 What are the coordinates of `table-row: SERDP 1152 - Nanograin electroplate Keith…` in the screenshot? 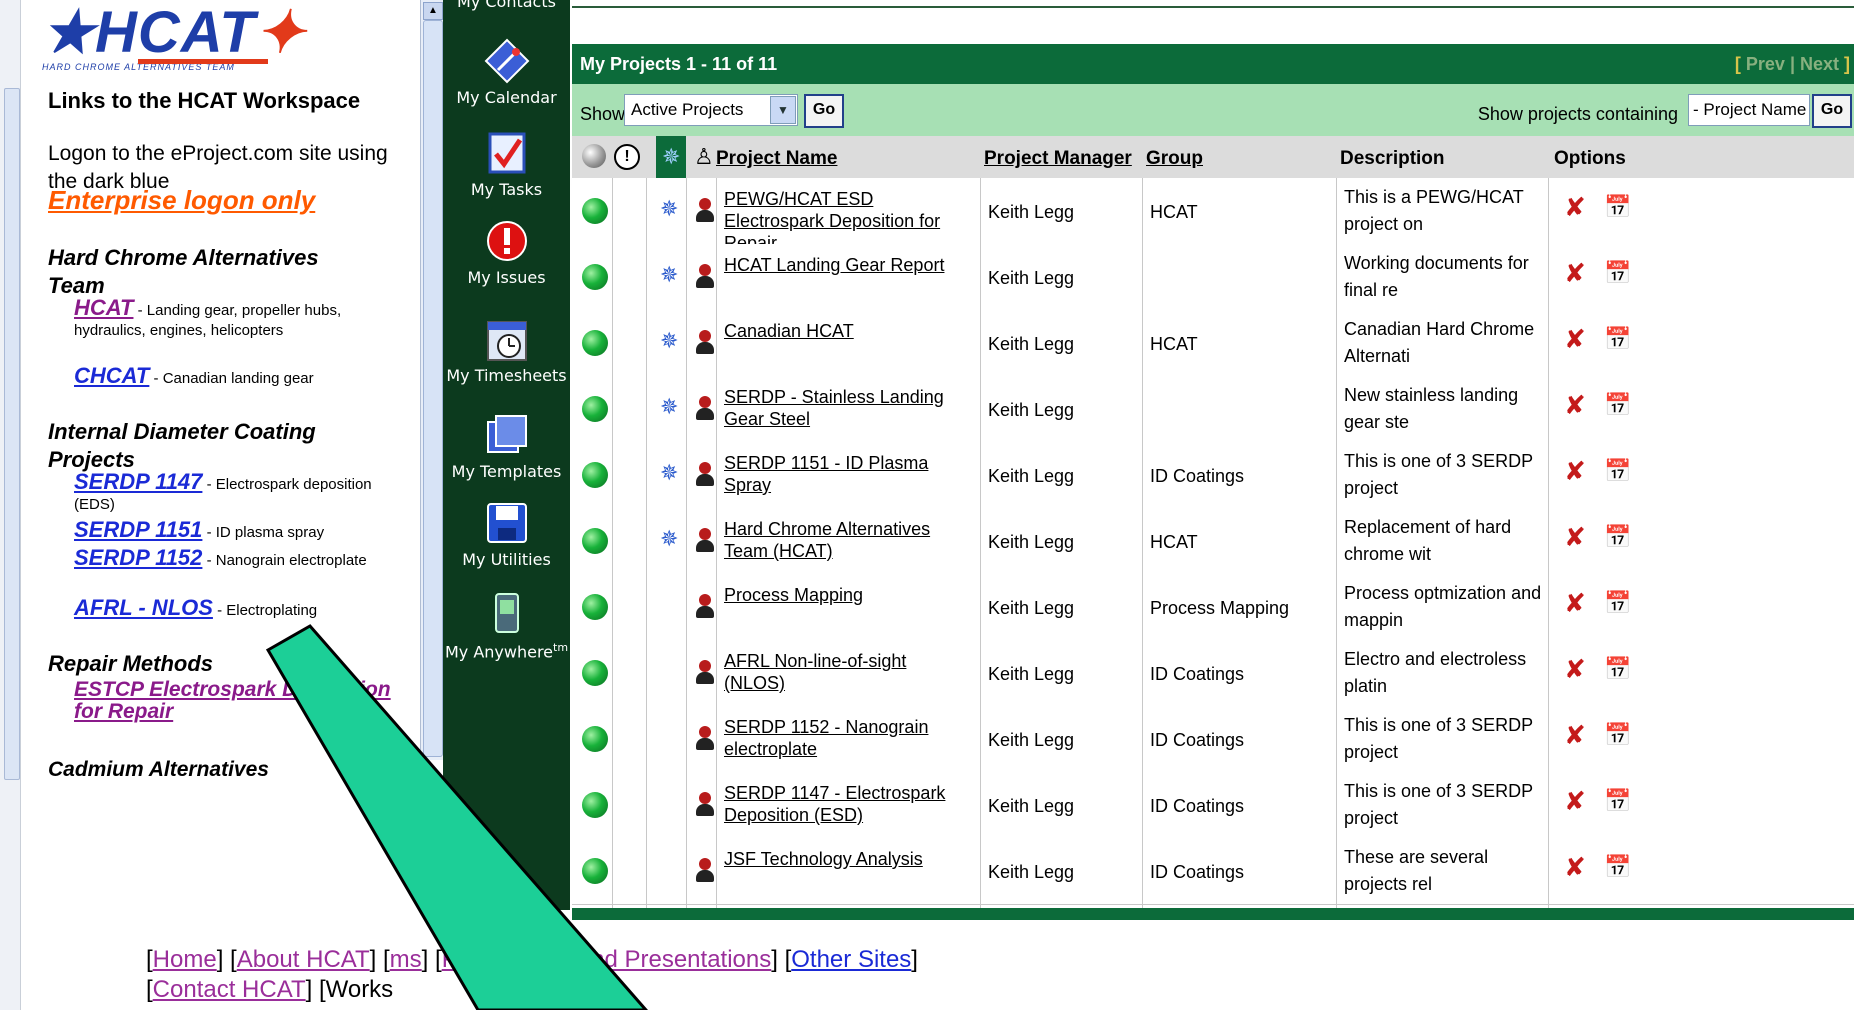 It's located at (1213, 739).